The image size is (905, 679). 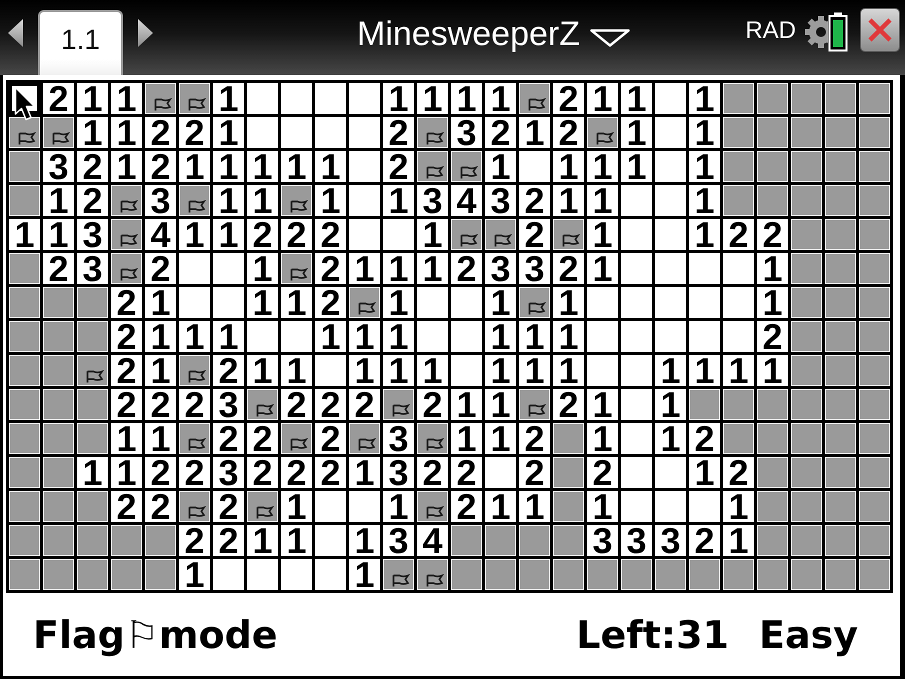 I want to click on left-arrow-icon, so click(x=15, y=33).